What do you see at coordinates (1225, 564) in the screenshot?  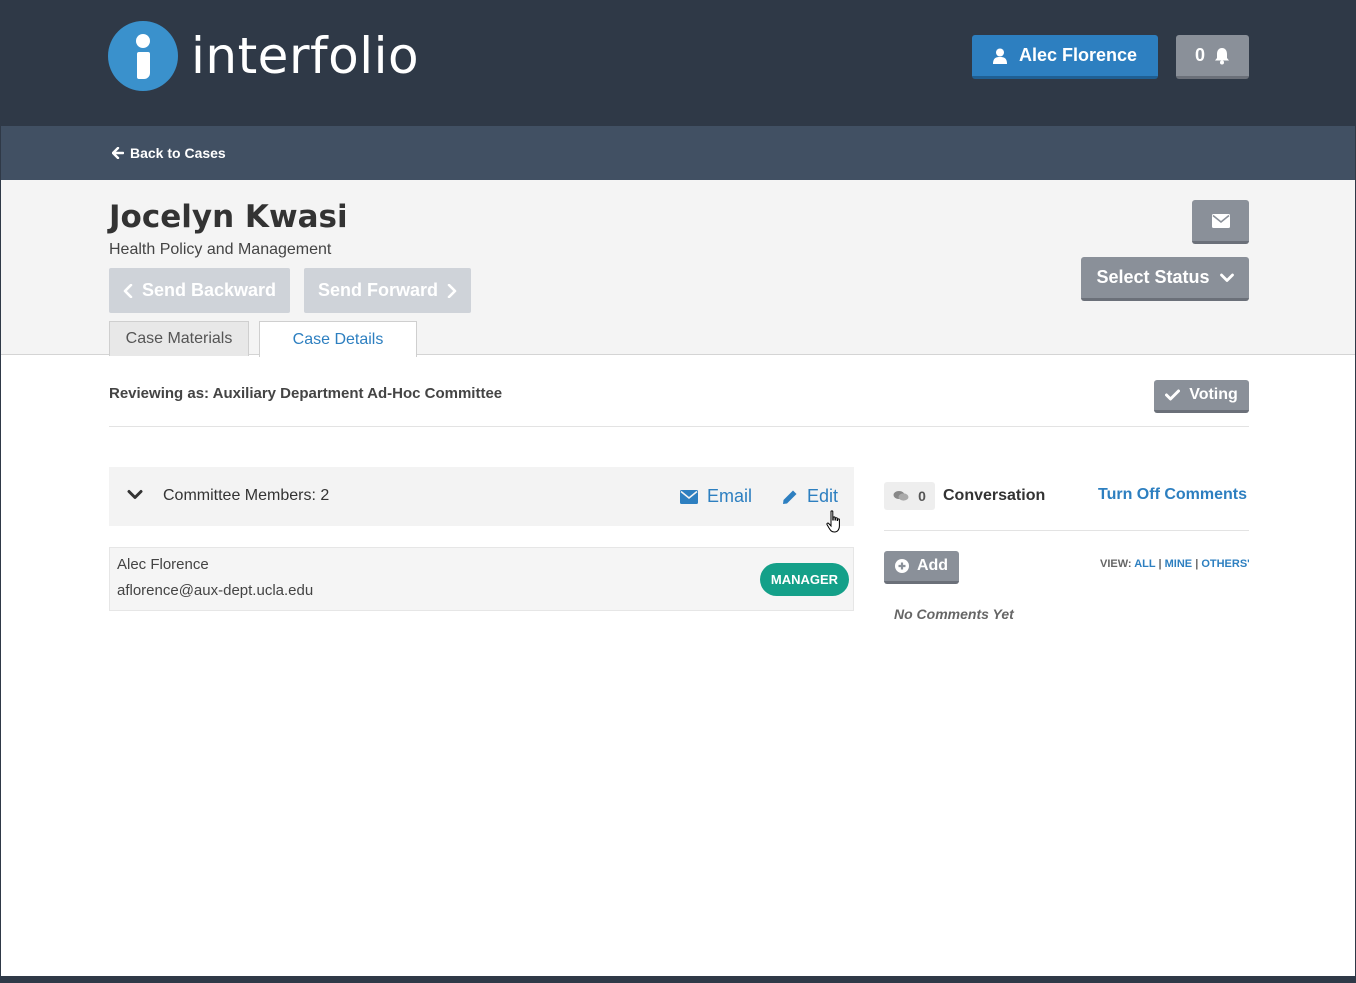 I see `view-others-link: OTHERS'` at bounding box center [1225, 564].